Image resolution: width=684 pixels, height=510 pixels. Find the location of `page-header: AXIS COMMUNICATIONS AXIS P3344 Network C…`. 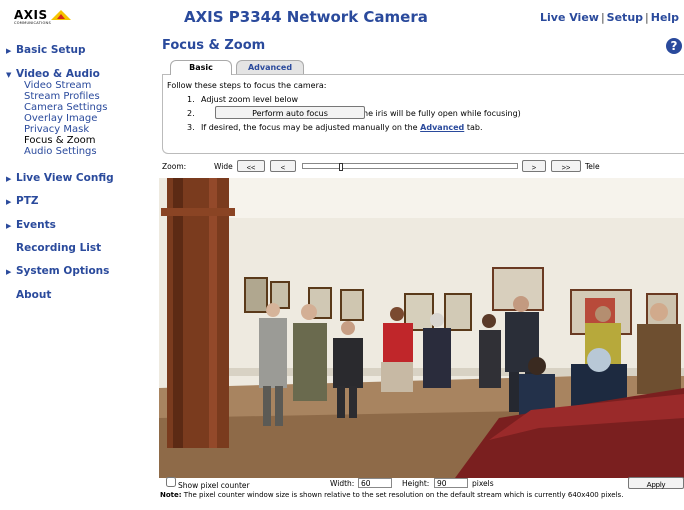

page-header: AXIS COMMUNICATIONS AXIS P3344 Network C… is located at coordinates (342, 15).